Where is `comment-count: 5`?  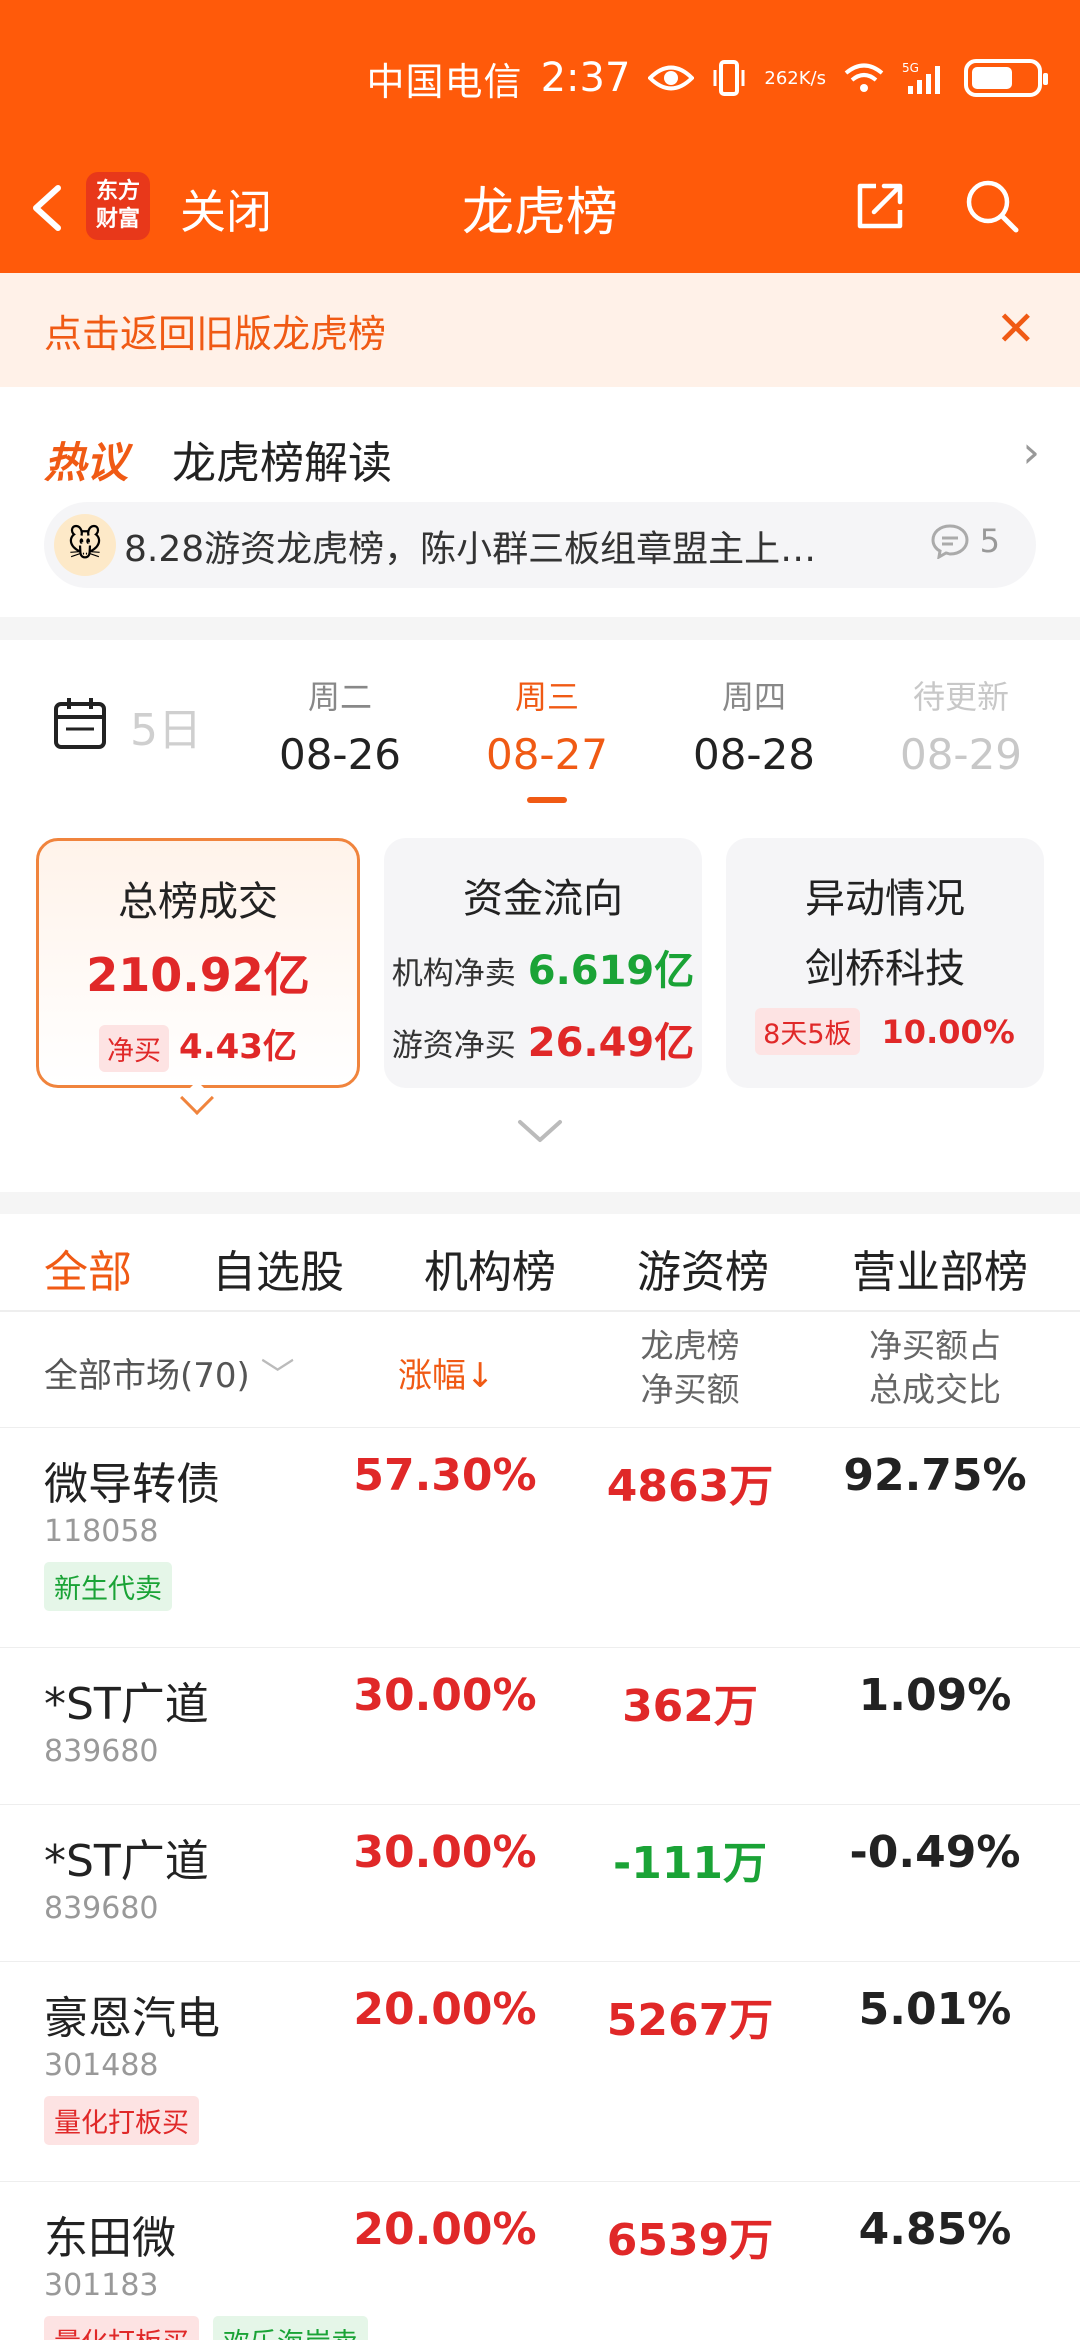
comment-count: 5 is located at coordinates (965, 541).